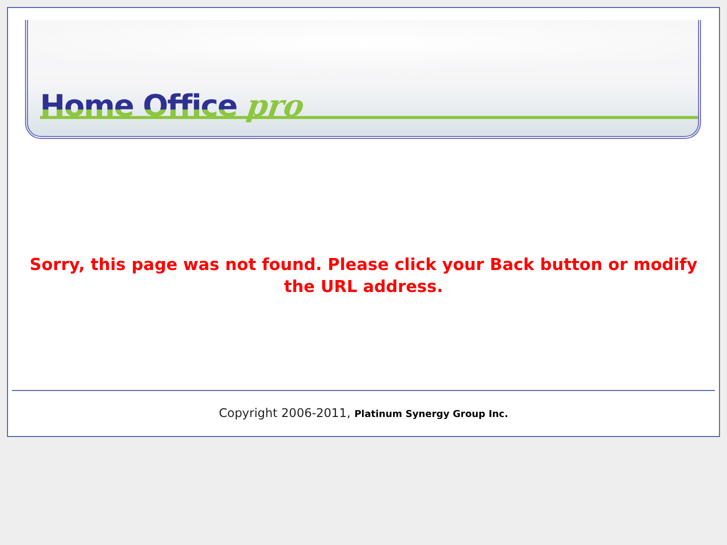 This screenshot has height=545, width=727. What do you see at coordinates (364, 413) in the screenshot?
I see `copyright-text: Copyright 2006-2011, Platinum Synergy Group Inc.` at bounding box center [364, 413].